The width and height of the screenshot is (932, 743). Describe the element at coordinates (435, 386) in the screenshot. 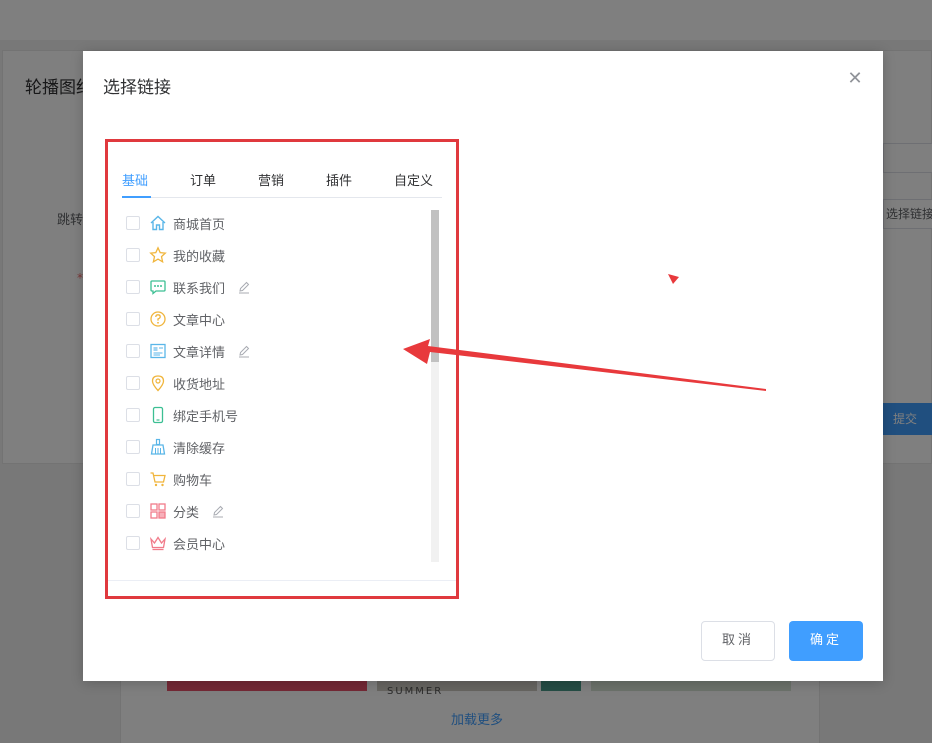

I see `list-scrollbar` at that location.